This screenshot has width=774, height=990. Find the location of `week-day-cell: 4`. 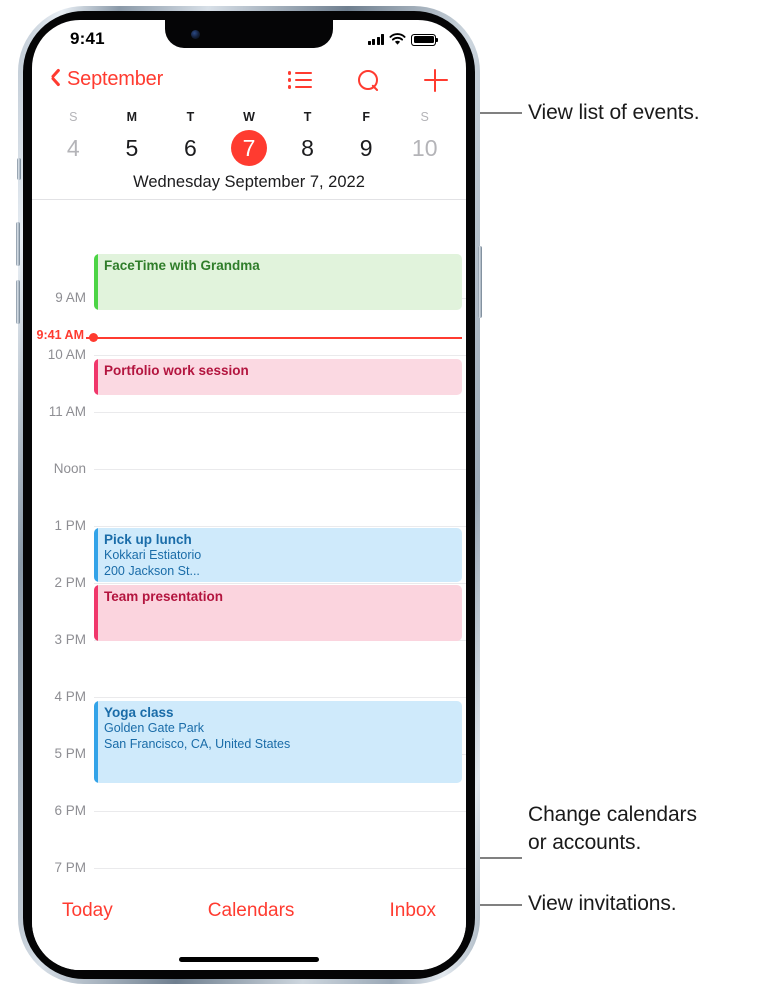

week-day-cell: 4 is located at coordinates (73, 148).